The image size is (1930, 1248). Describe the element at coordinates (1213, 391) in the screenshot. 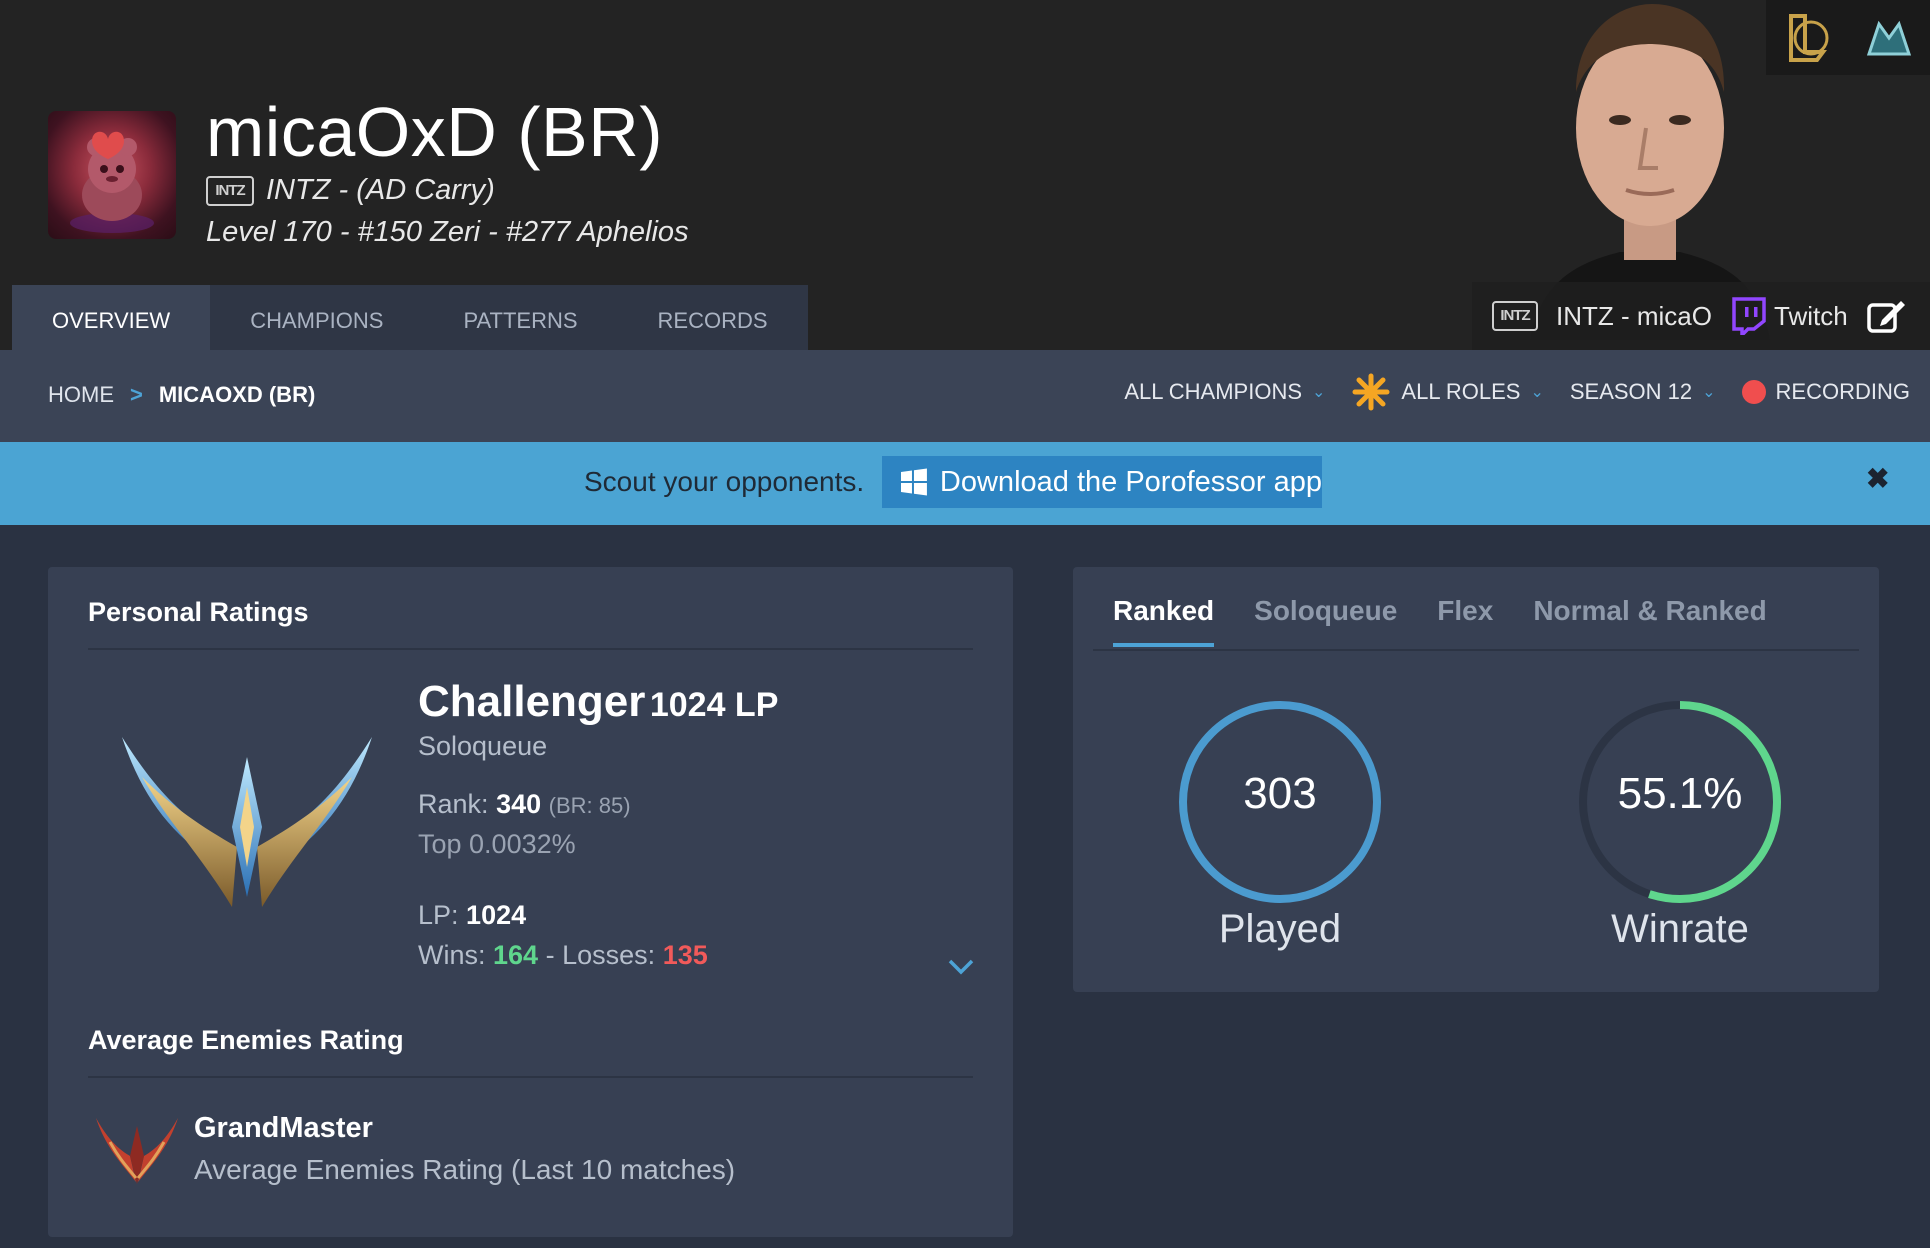

I see `champion-filter-label: ALL CHAMPIONS` at that location.